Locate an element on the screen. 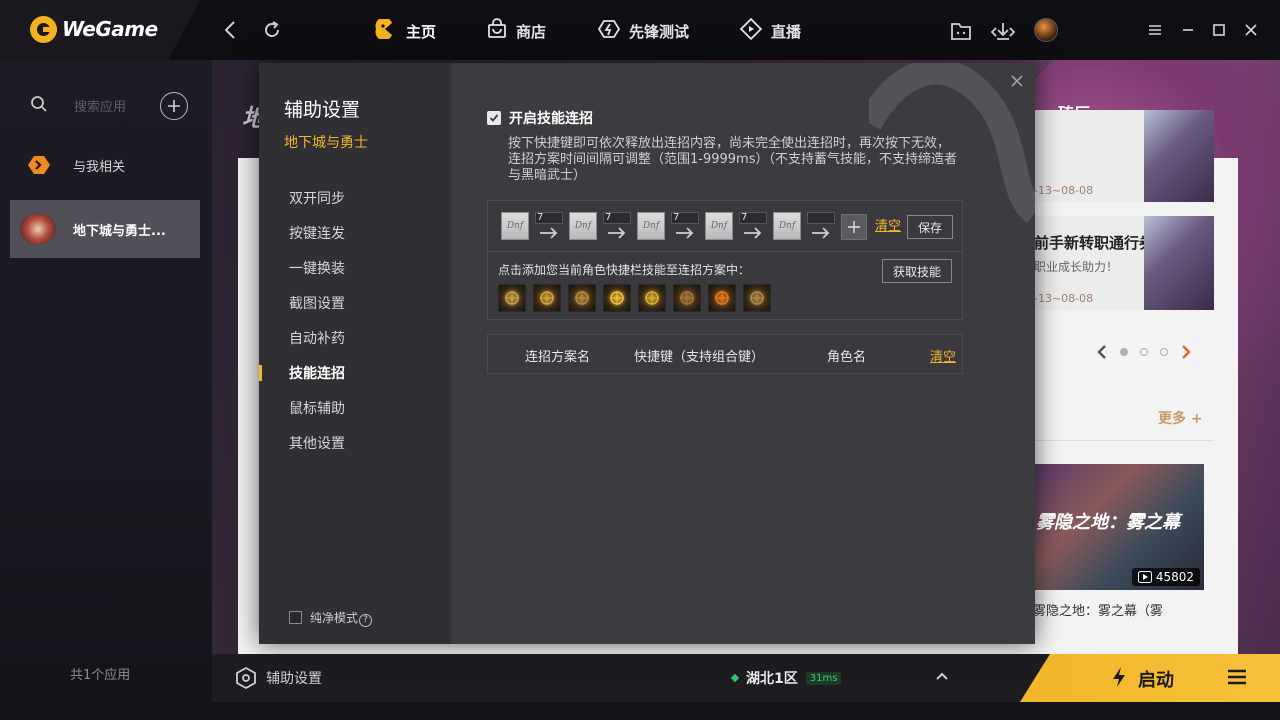 The width and height of the screenshot is (1280, 720). search-placeholder: 搜索应用 is located at coordinates (100, 107).